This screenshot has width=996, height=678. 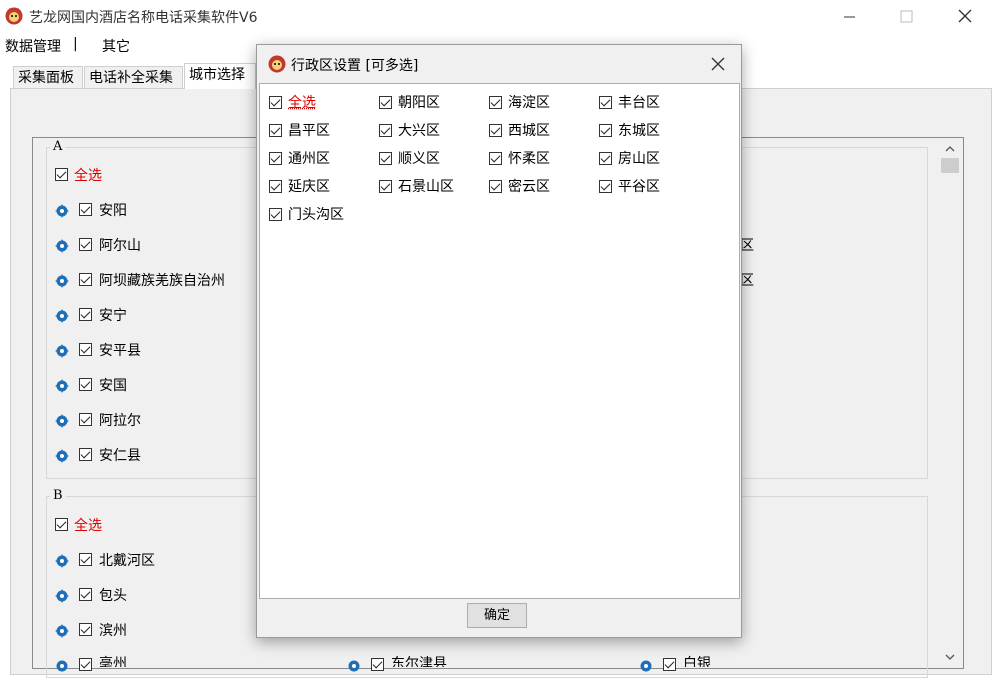 What do you see at coordinates (355, 66) in the screenshot?
I see `dialog-title: 行政区设置 [可多选]` at bounding box center [355, 66].